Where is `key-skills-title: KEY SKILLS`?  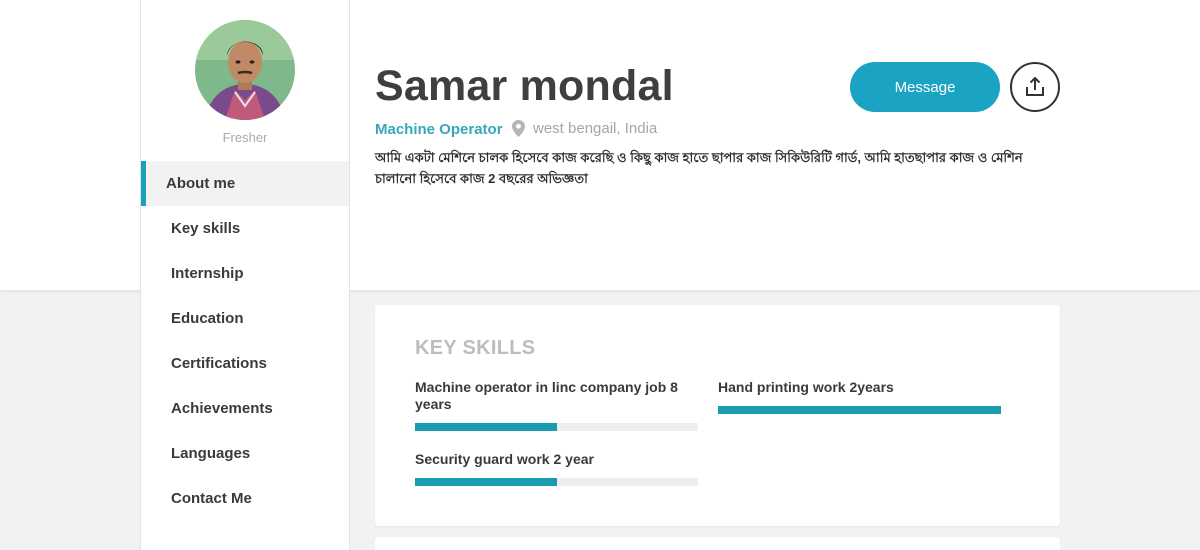
key-skills-title: KEY SKILLS is located at coordinates (475, 348).